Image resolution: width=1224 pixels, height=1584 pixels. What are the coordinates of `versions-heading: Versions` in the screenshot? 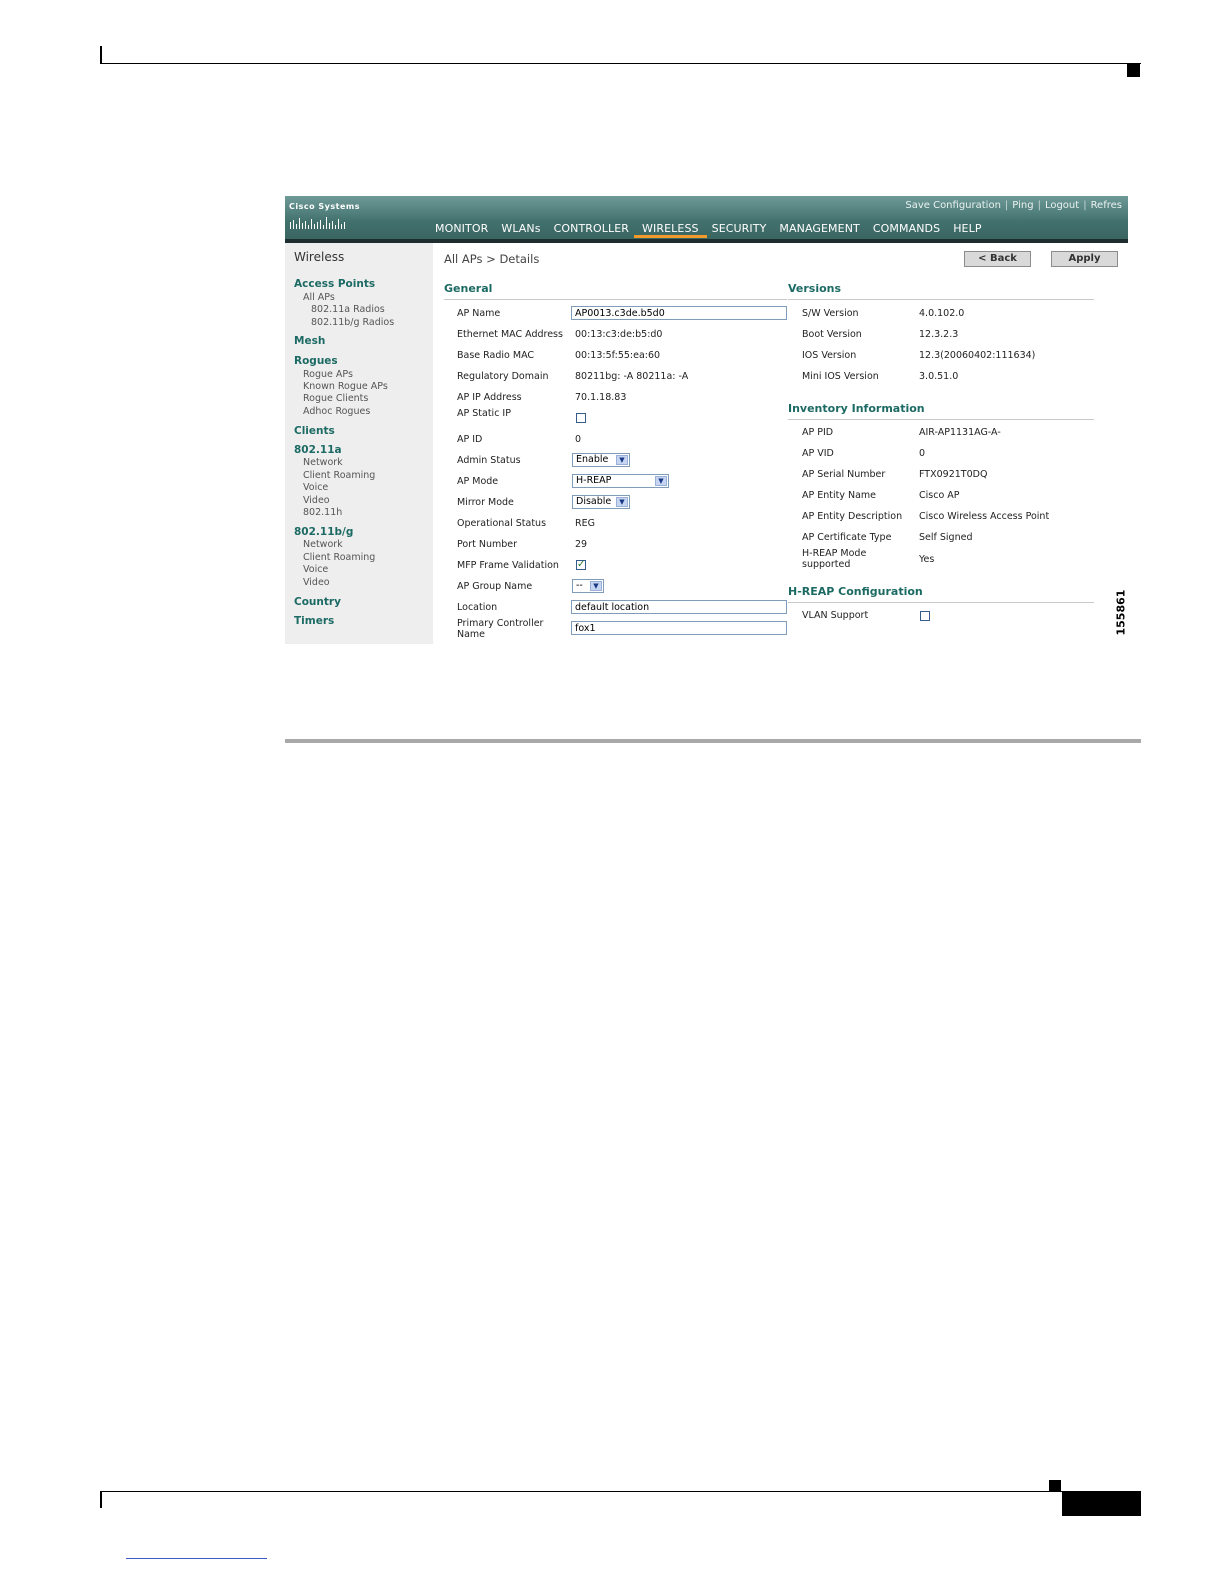 It's located at (815, 288).